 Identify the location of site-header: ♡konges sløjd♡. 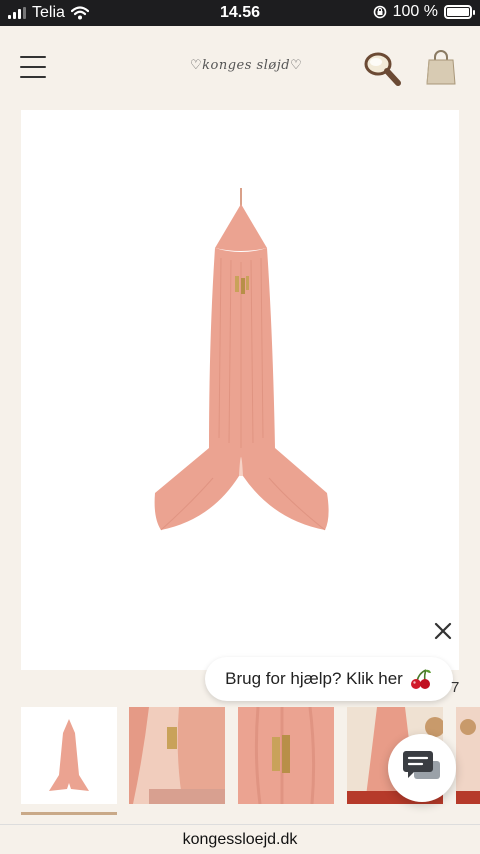
(240, 66).